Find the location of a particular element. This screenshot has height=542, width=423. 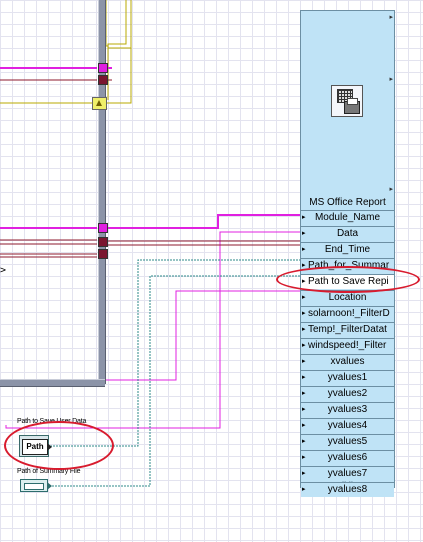

terminal-yvalues4: ▸ yvalues4 is located at coordinates (347, 425).